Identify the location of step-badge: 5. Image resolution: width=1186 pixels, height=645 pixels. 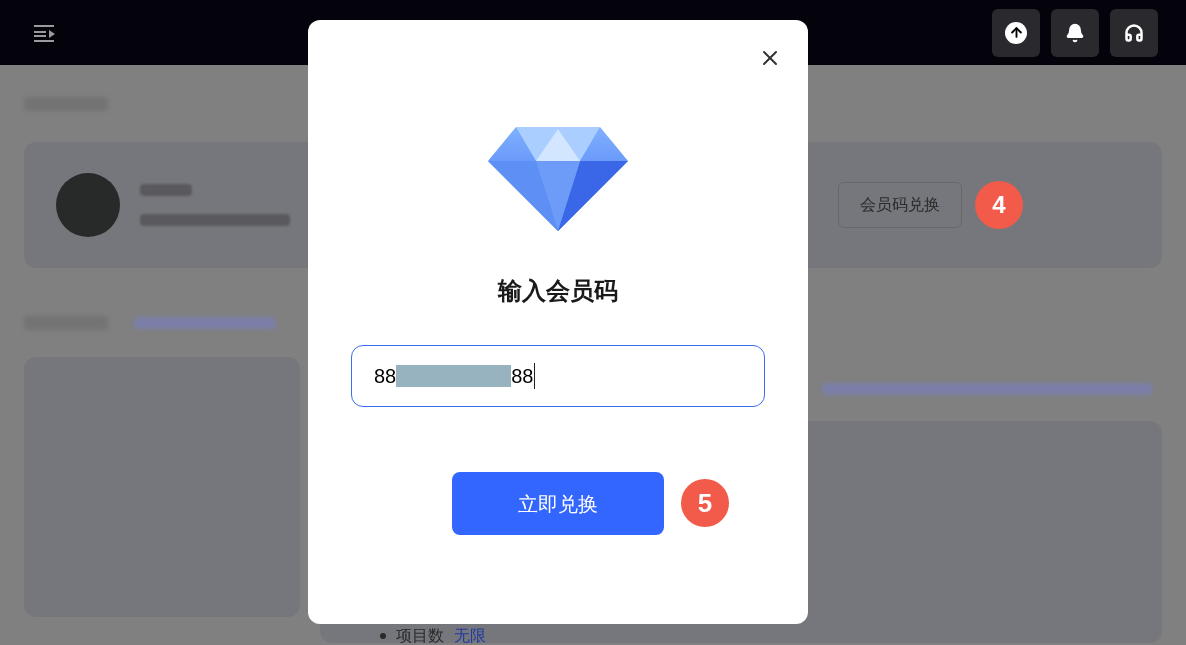
(705, 503).